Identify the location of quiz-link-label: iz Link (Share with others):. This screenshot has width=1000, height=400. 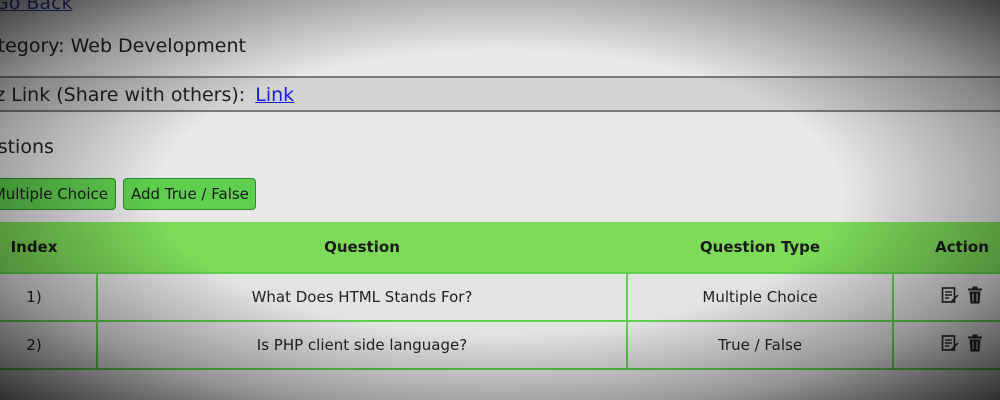
(123, 95).